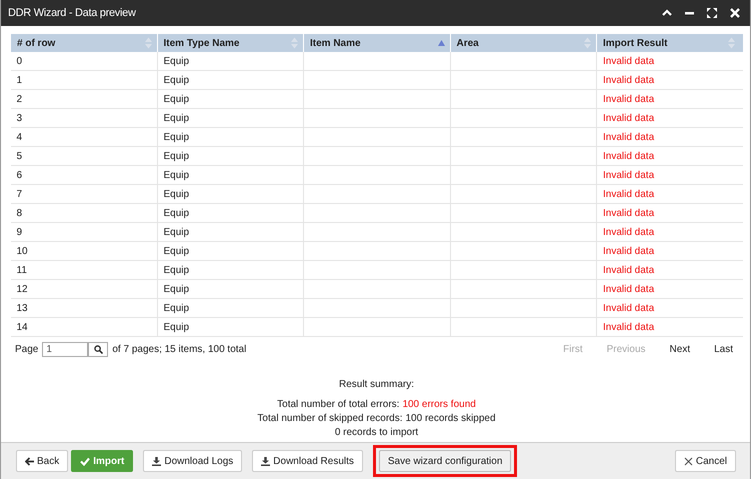  I want to click on table-cell: 12, so click(83, 289).